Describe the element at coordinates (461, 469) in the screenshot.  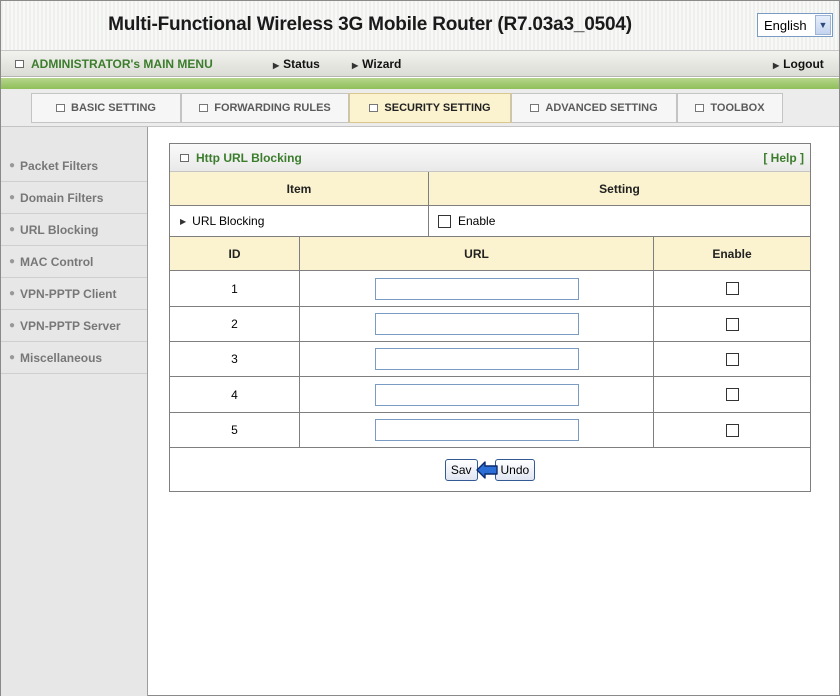
I see `save-button: Sav` at that location.